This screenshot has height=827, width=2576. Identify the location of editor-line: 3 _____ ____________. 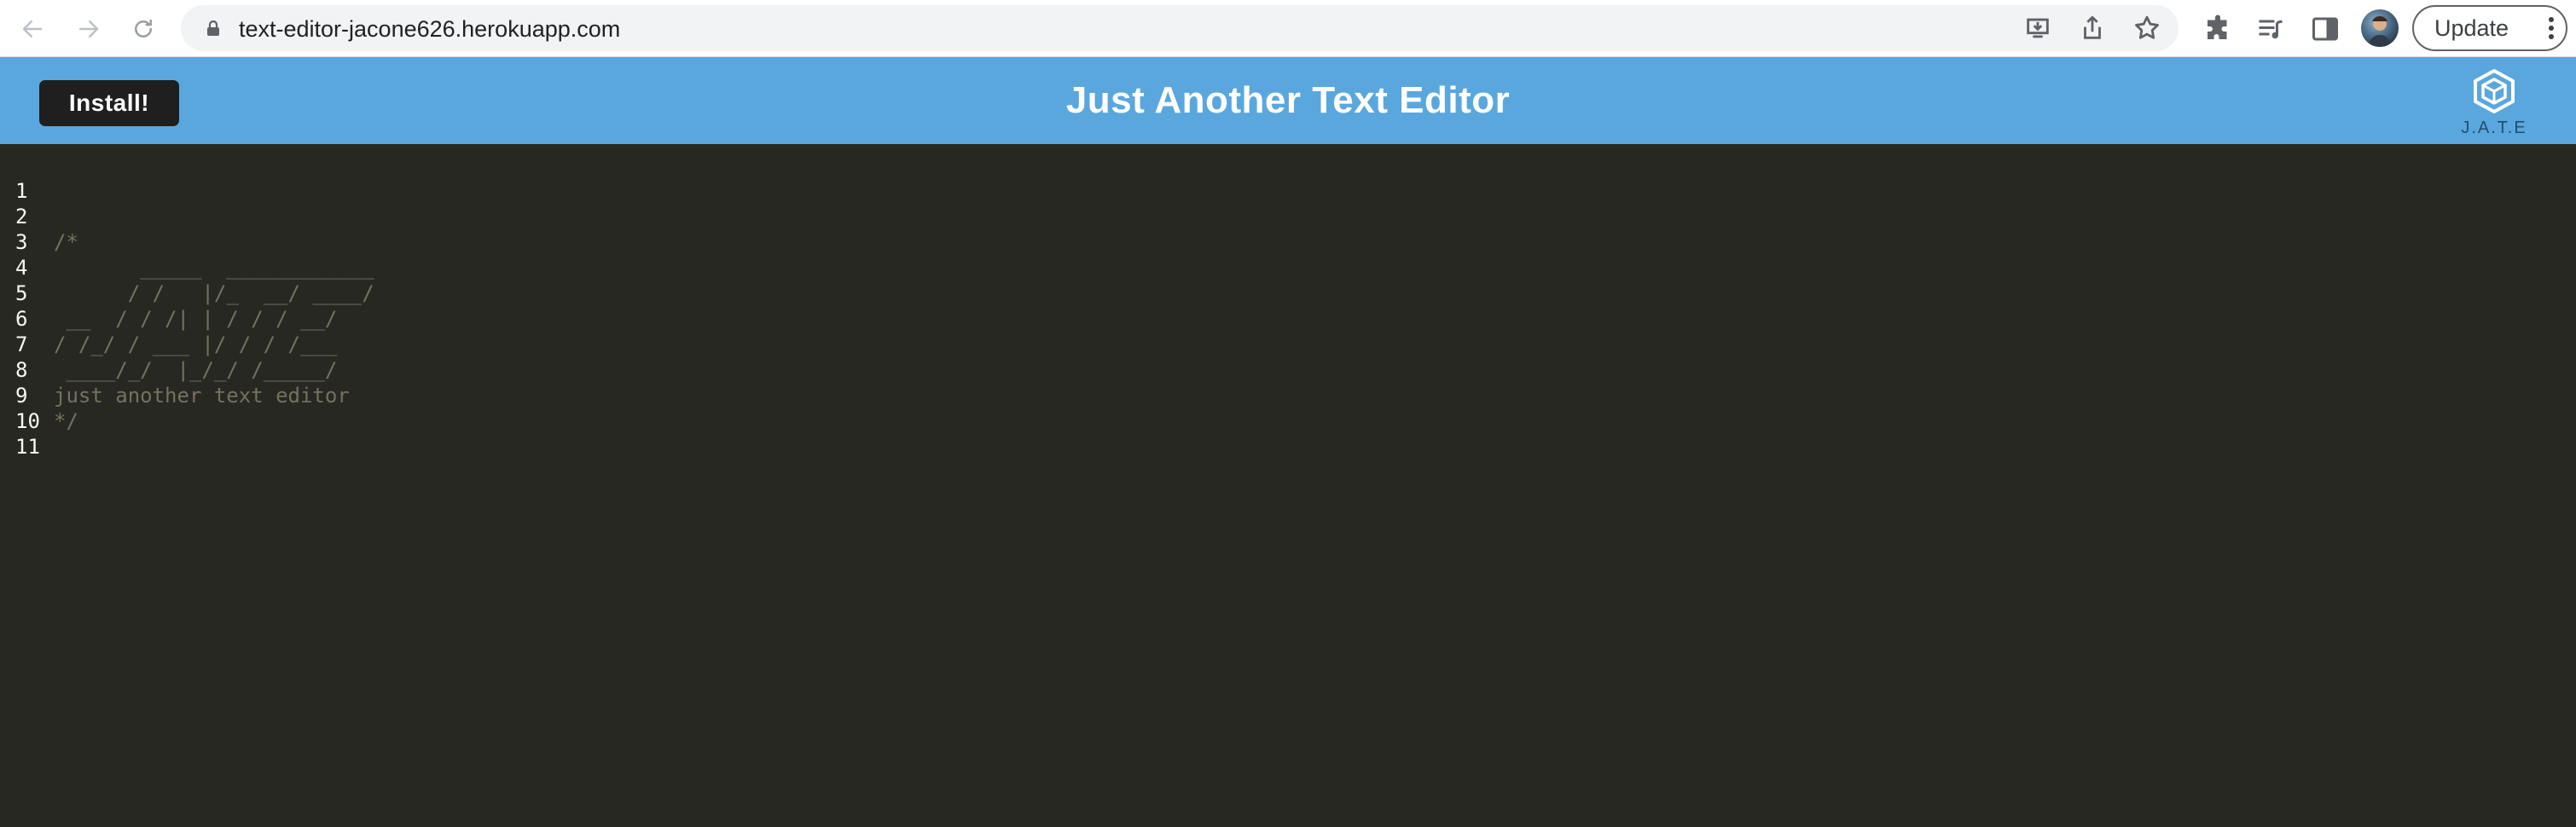
(1288, 242).